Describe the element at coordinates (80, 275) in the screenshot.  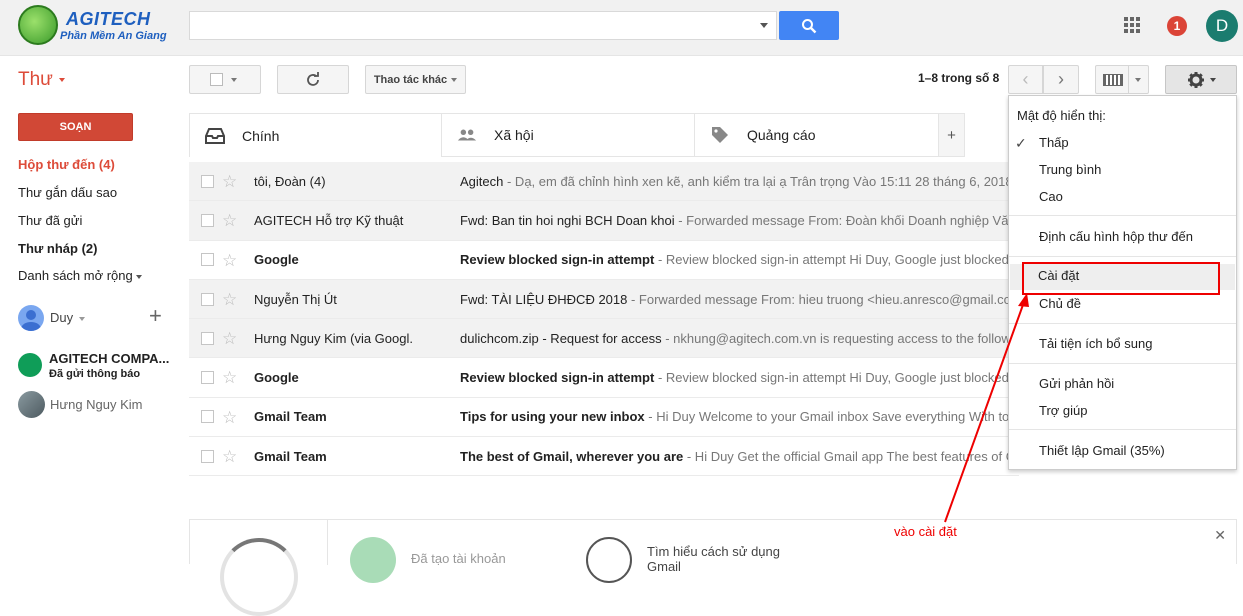
I see `sidebar-item-more: Danh sách mở rộng` at that location.